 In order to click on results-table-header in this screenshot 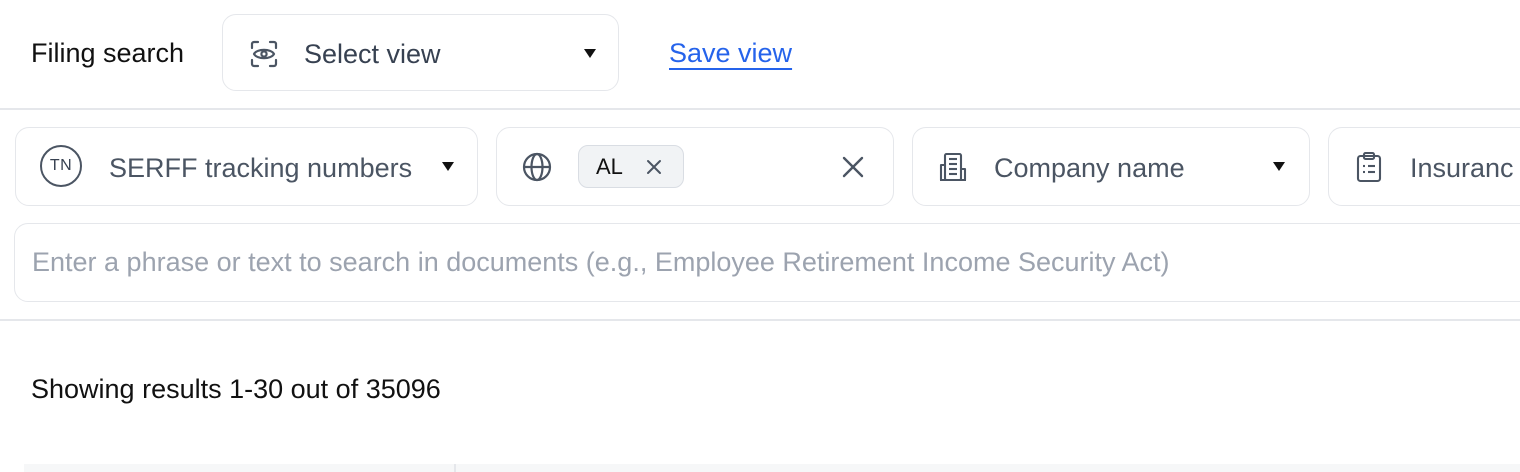, I will do `click(772, 468)`.